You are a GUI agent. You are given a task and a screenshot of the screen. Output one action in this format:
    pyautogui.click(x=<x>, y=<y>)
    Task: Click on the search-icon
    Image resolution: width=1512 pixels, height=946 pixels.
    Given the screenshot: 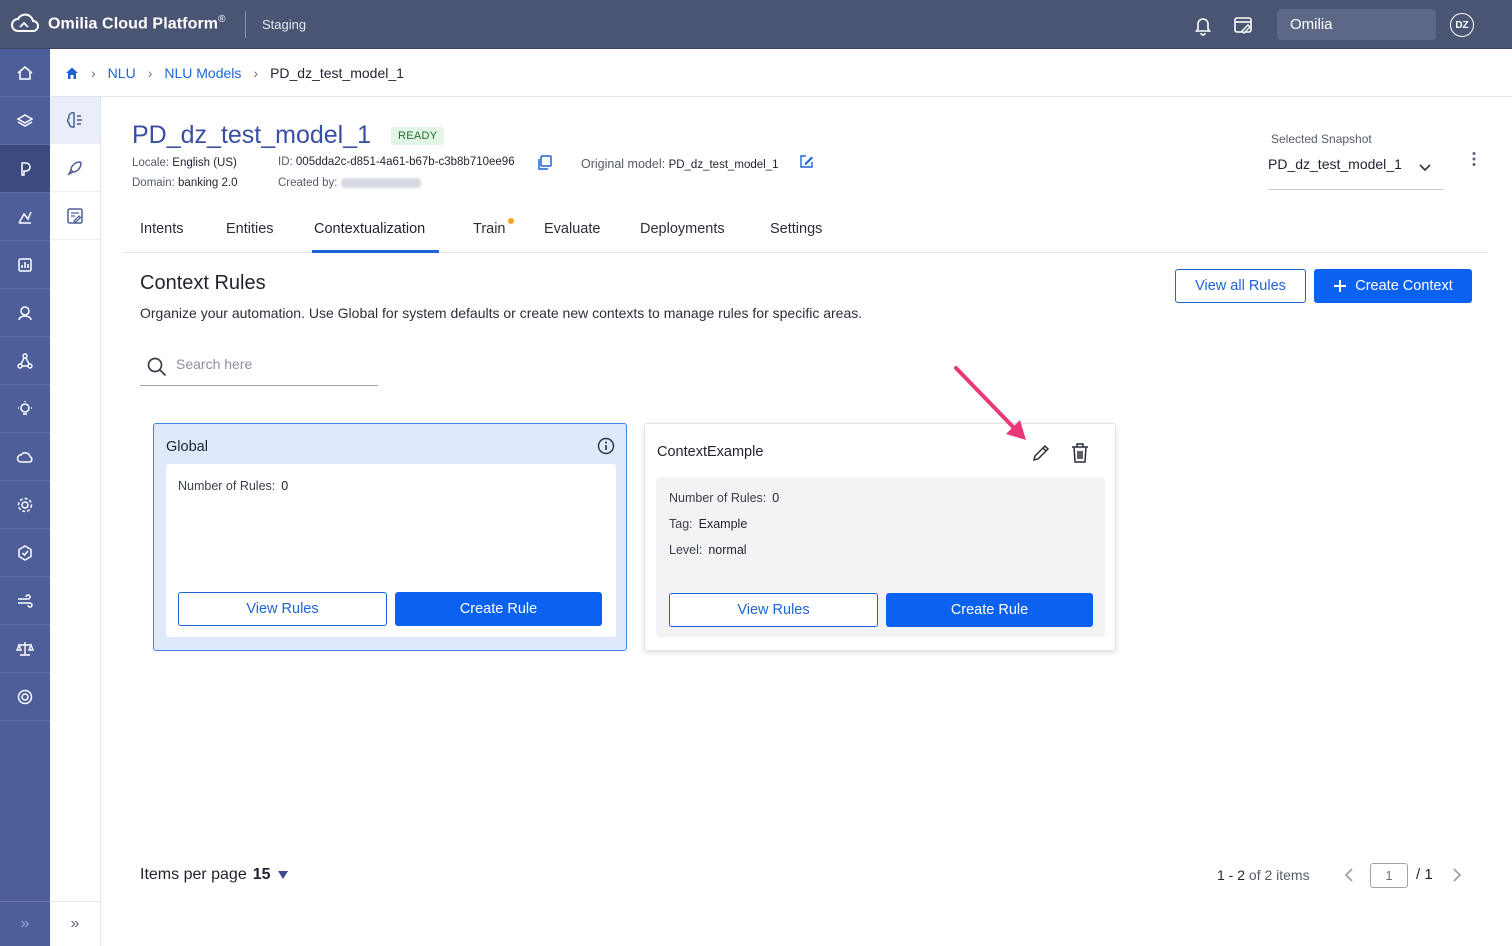 What is the action you would take?
    pyautogui.click(x=157, y=367)
    